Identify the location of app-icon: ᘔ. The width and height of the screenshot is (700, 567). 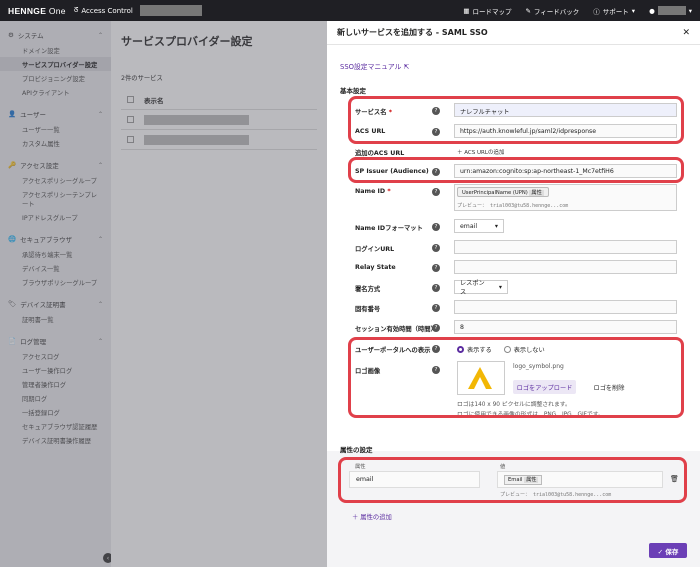
(76, 10).